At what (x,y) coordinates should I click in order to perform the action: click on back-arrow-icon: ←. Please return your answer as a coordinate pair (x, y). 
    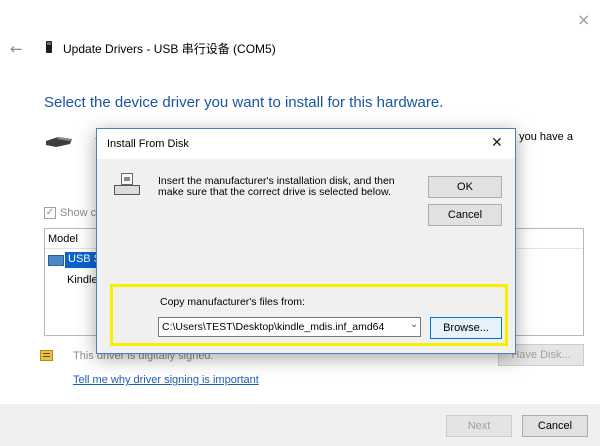
    Looking at the image, I should click on (16, 49).